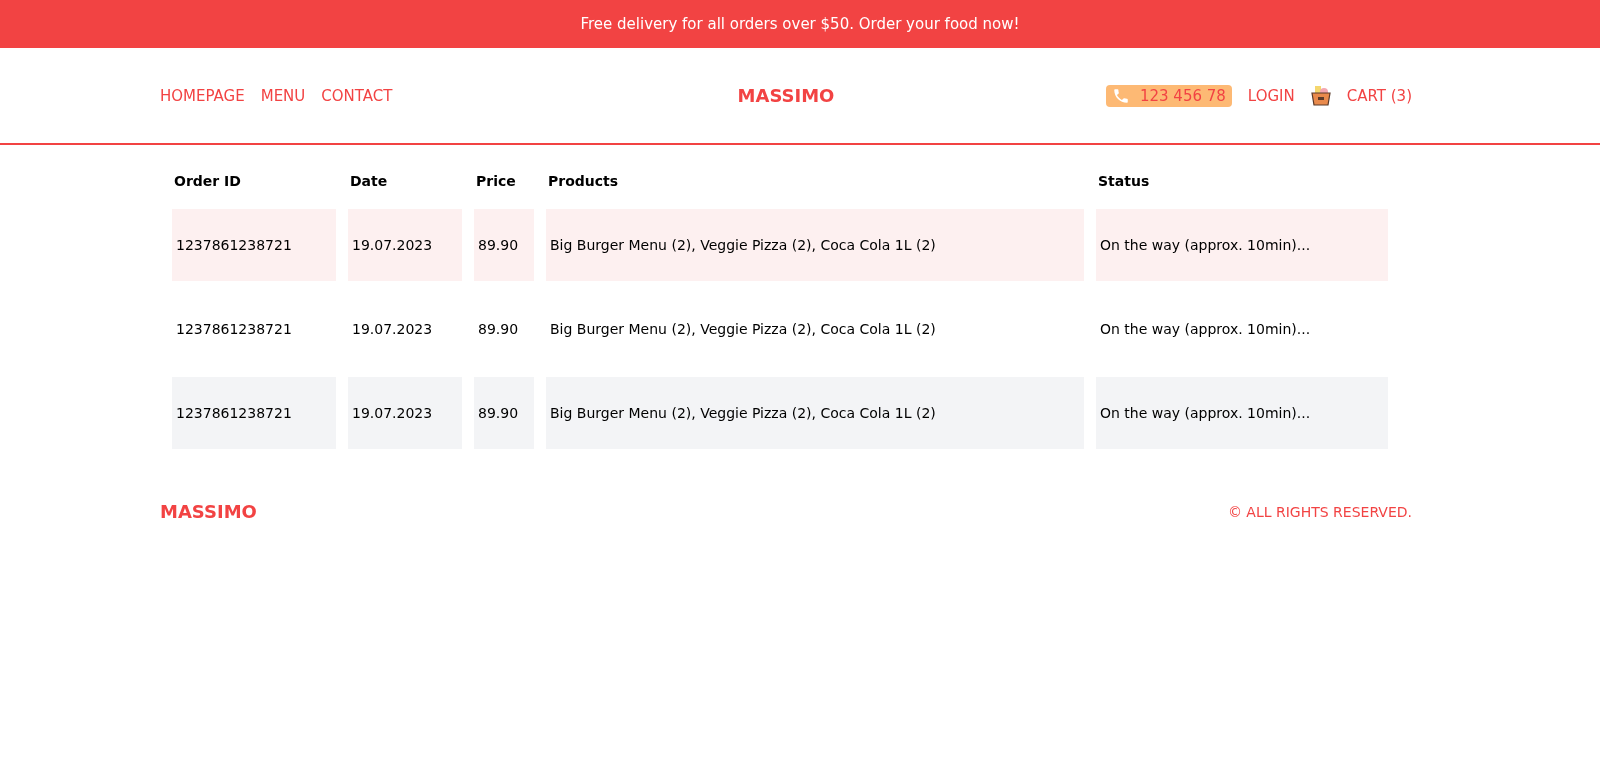  I want to click on nav-link: CONTACT, so click(357, 95).